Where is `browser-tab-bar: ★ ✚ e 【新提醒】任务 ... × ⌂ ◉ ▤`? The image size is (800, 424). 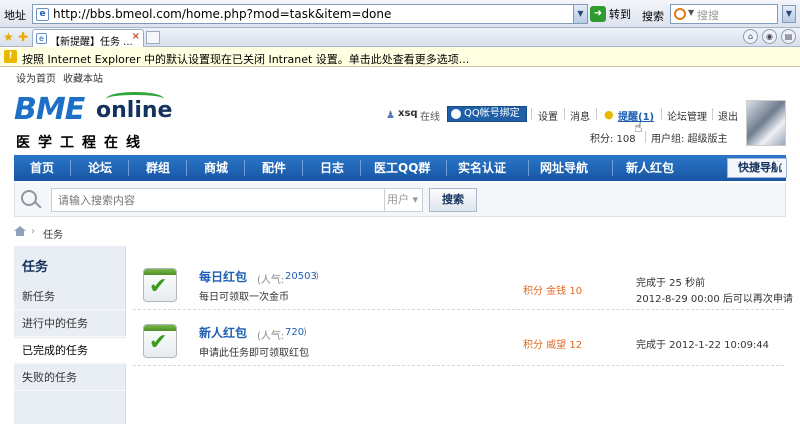 browser-tab-bar: ★ ✚ e 【新提醒】任务 ... × ⌂ ◉ ▤ is located at coordinates (400, 38).